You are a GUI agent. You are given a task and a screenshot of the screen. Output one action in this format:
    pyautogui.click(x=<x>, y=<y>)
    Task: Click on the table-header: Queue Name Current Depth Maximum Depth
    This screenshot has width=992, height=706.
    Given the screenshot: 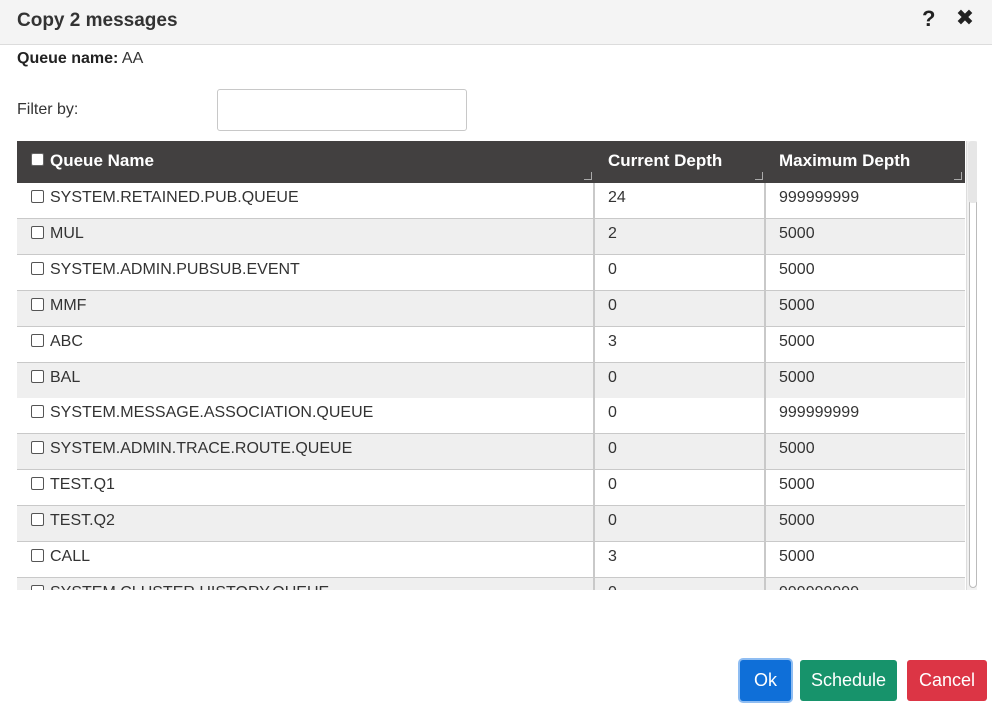 What is the action you would take?
    pyautogui.click(x=491, y=162)
    